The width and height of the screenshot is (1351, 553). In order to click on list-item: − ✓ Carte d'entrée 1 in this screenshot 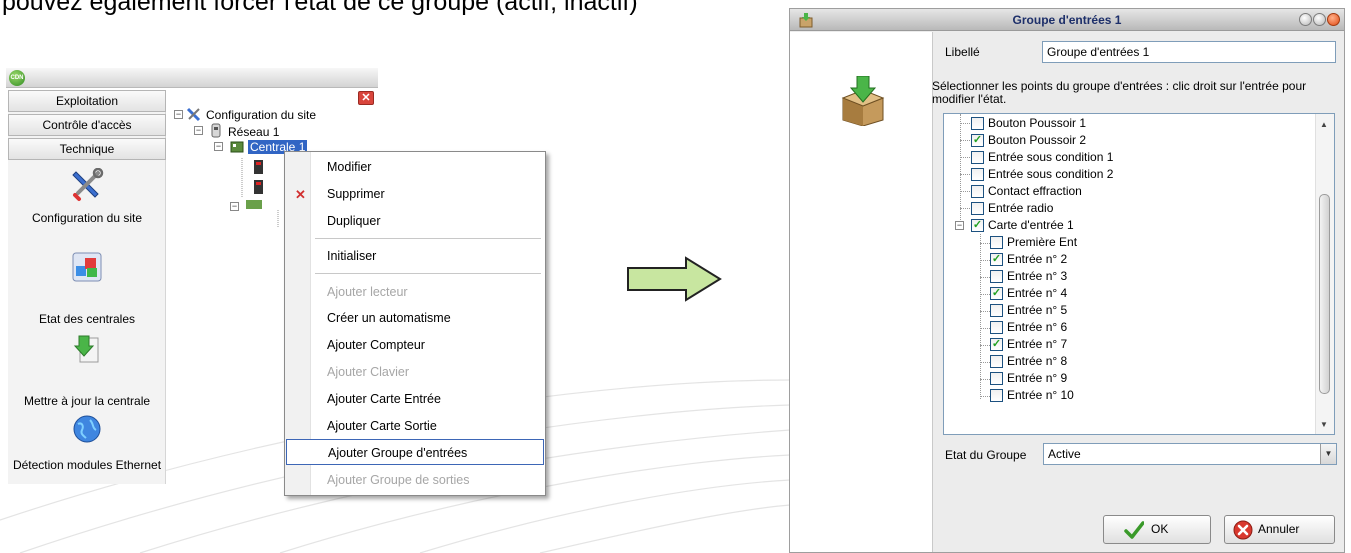, I will do `click(1129, 225)`.